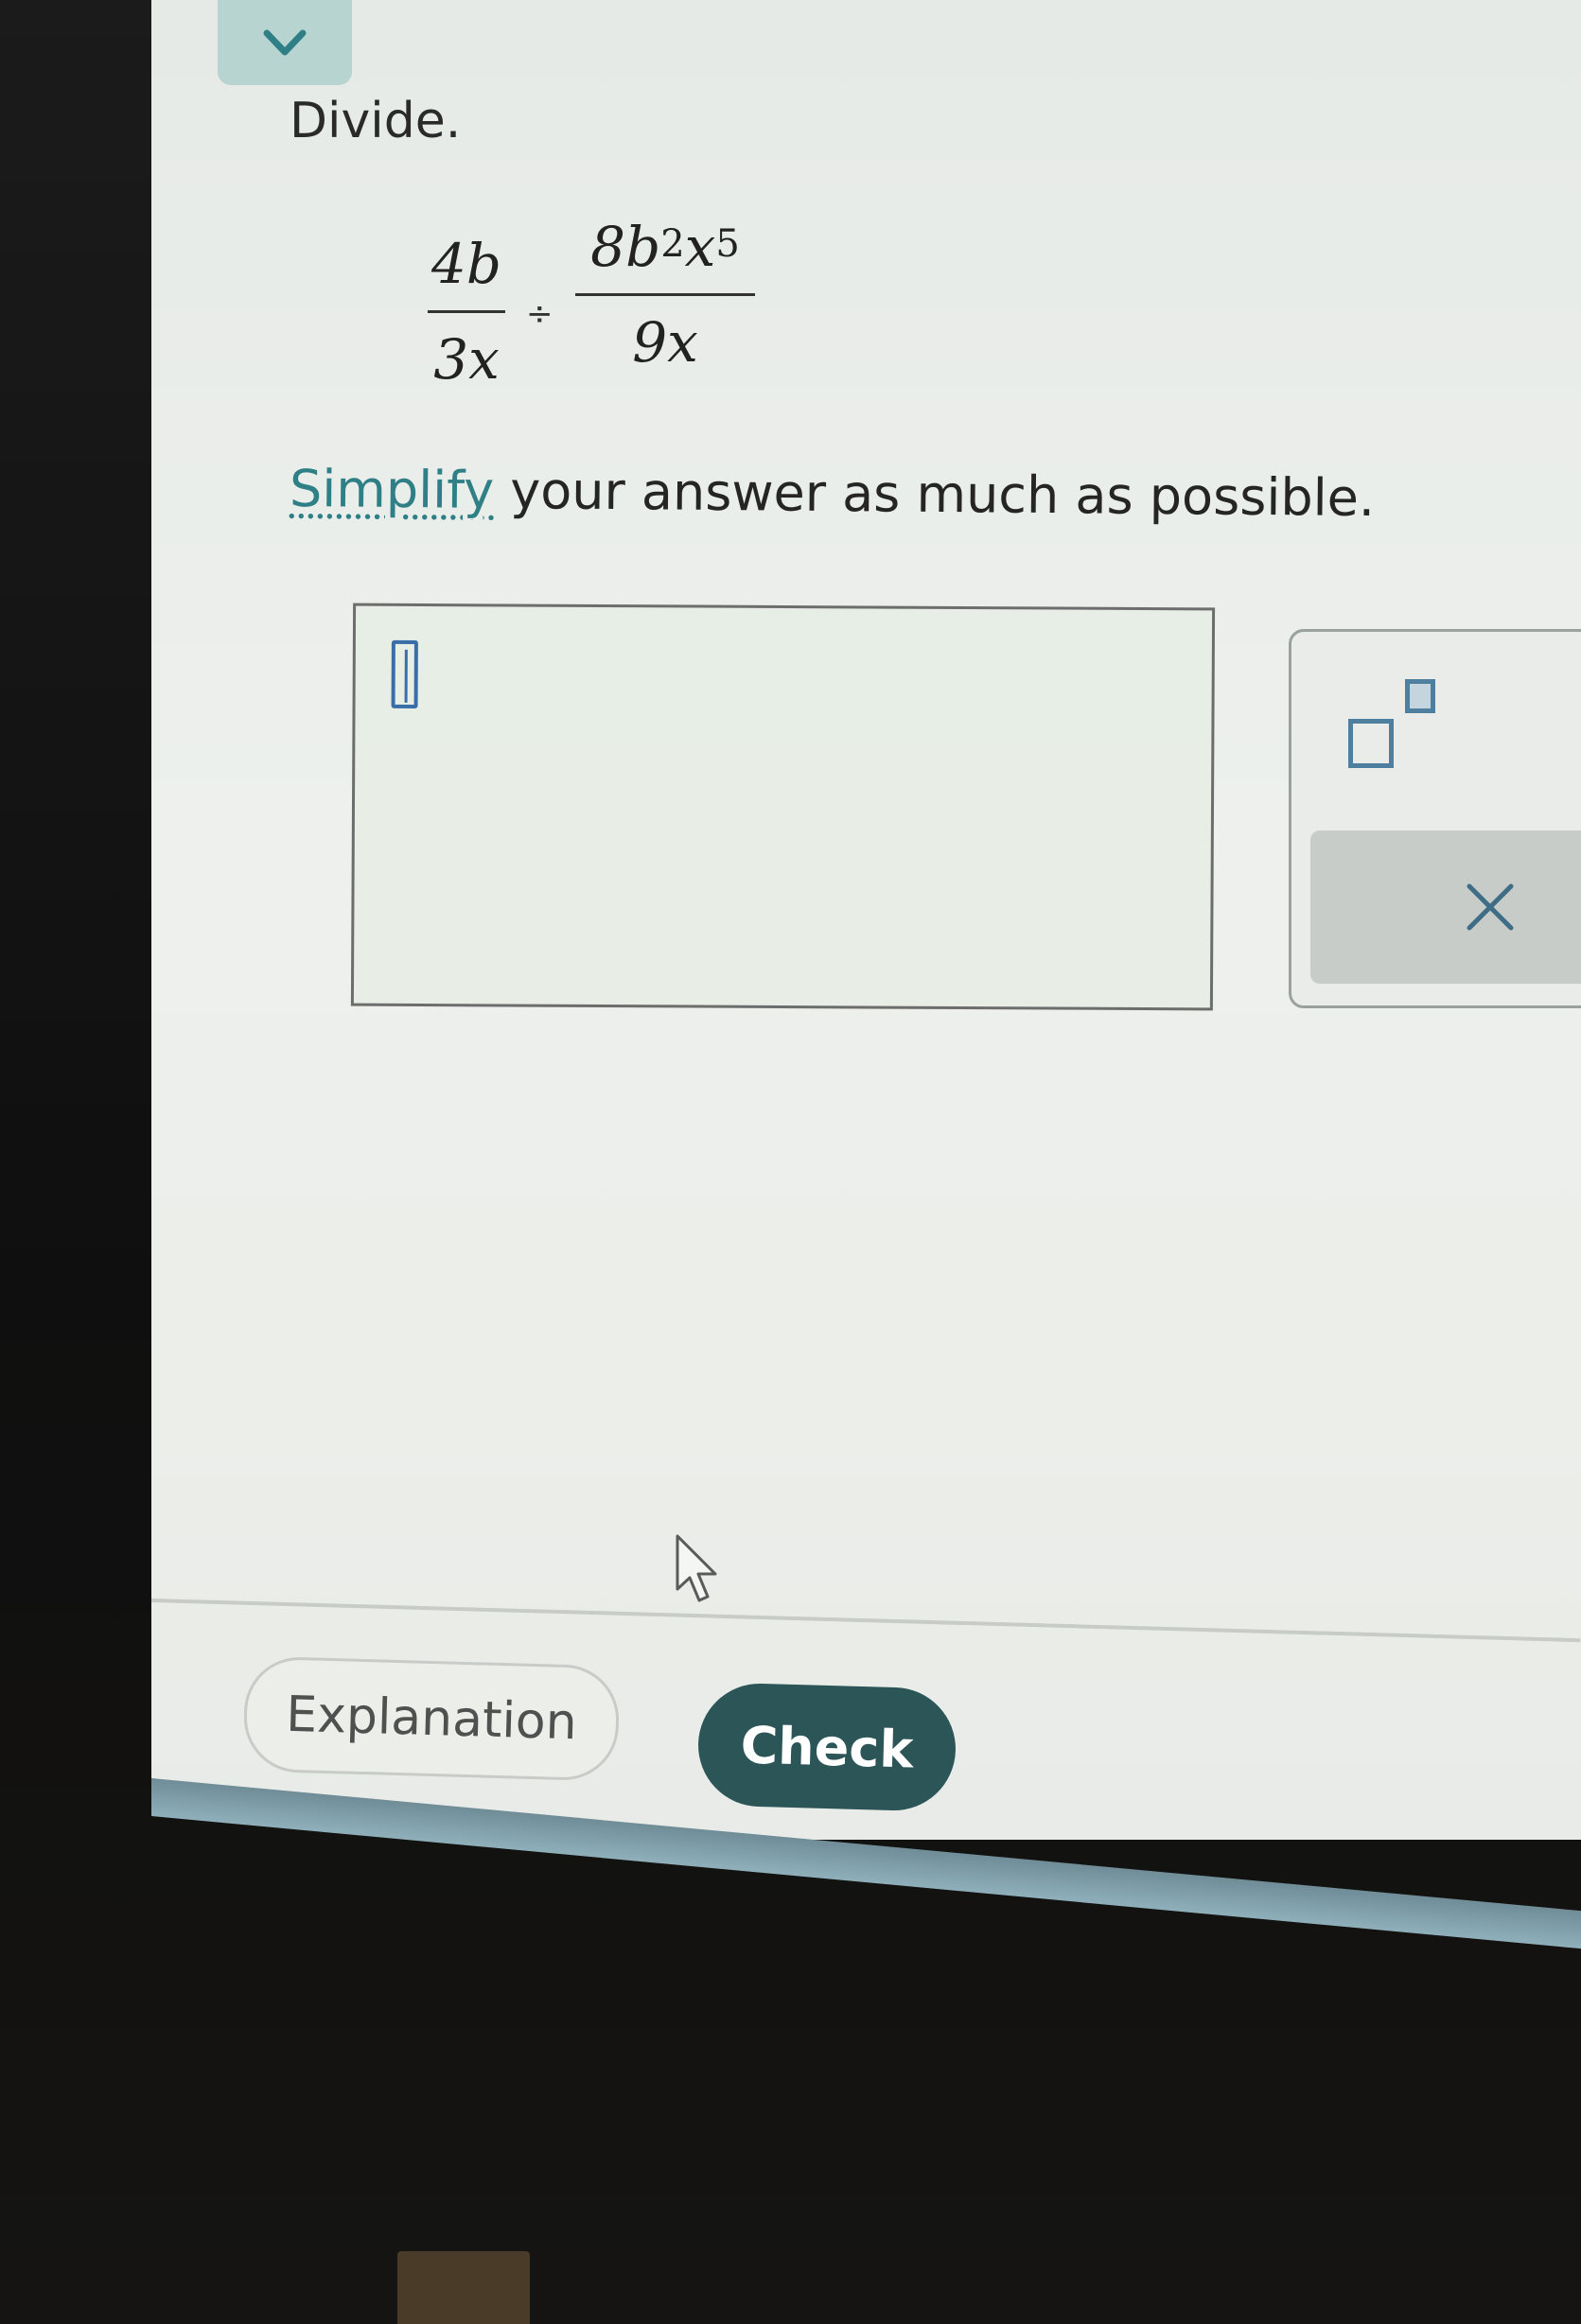 This screenshot has height=2324, width=1581. I want to click on exponent-x: 5, so click(727, 244).